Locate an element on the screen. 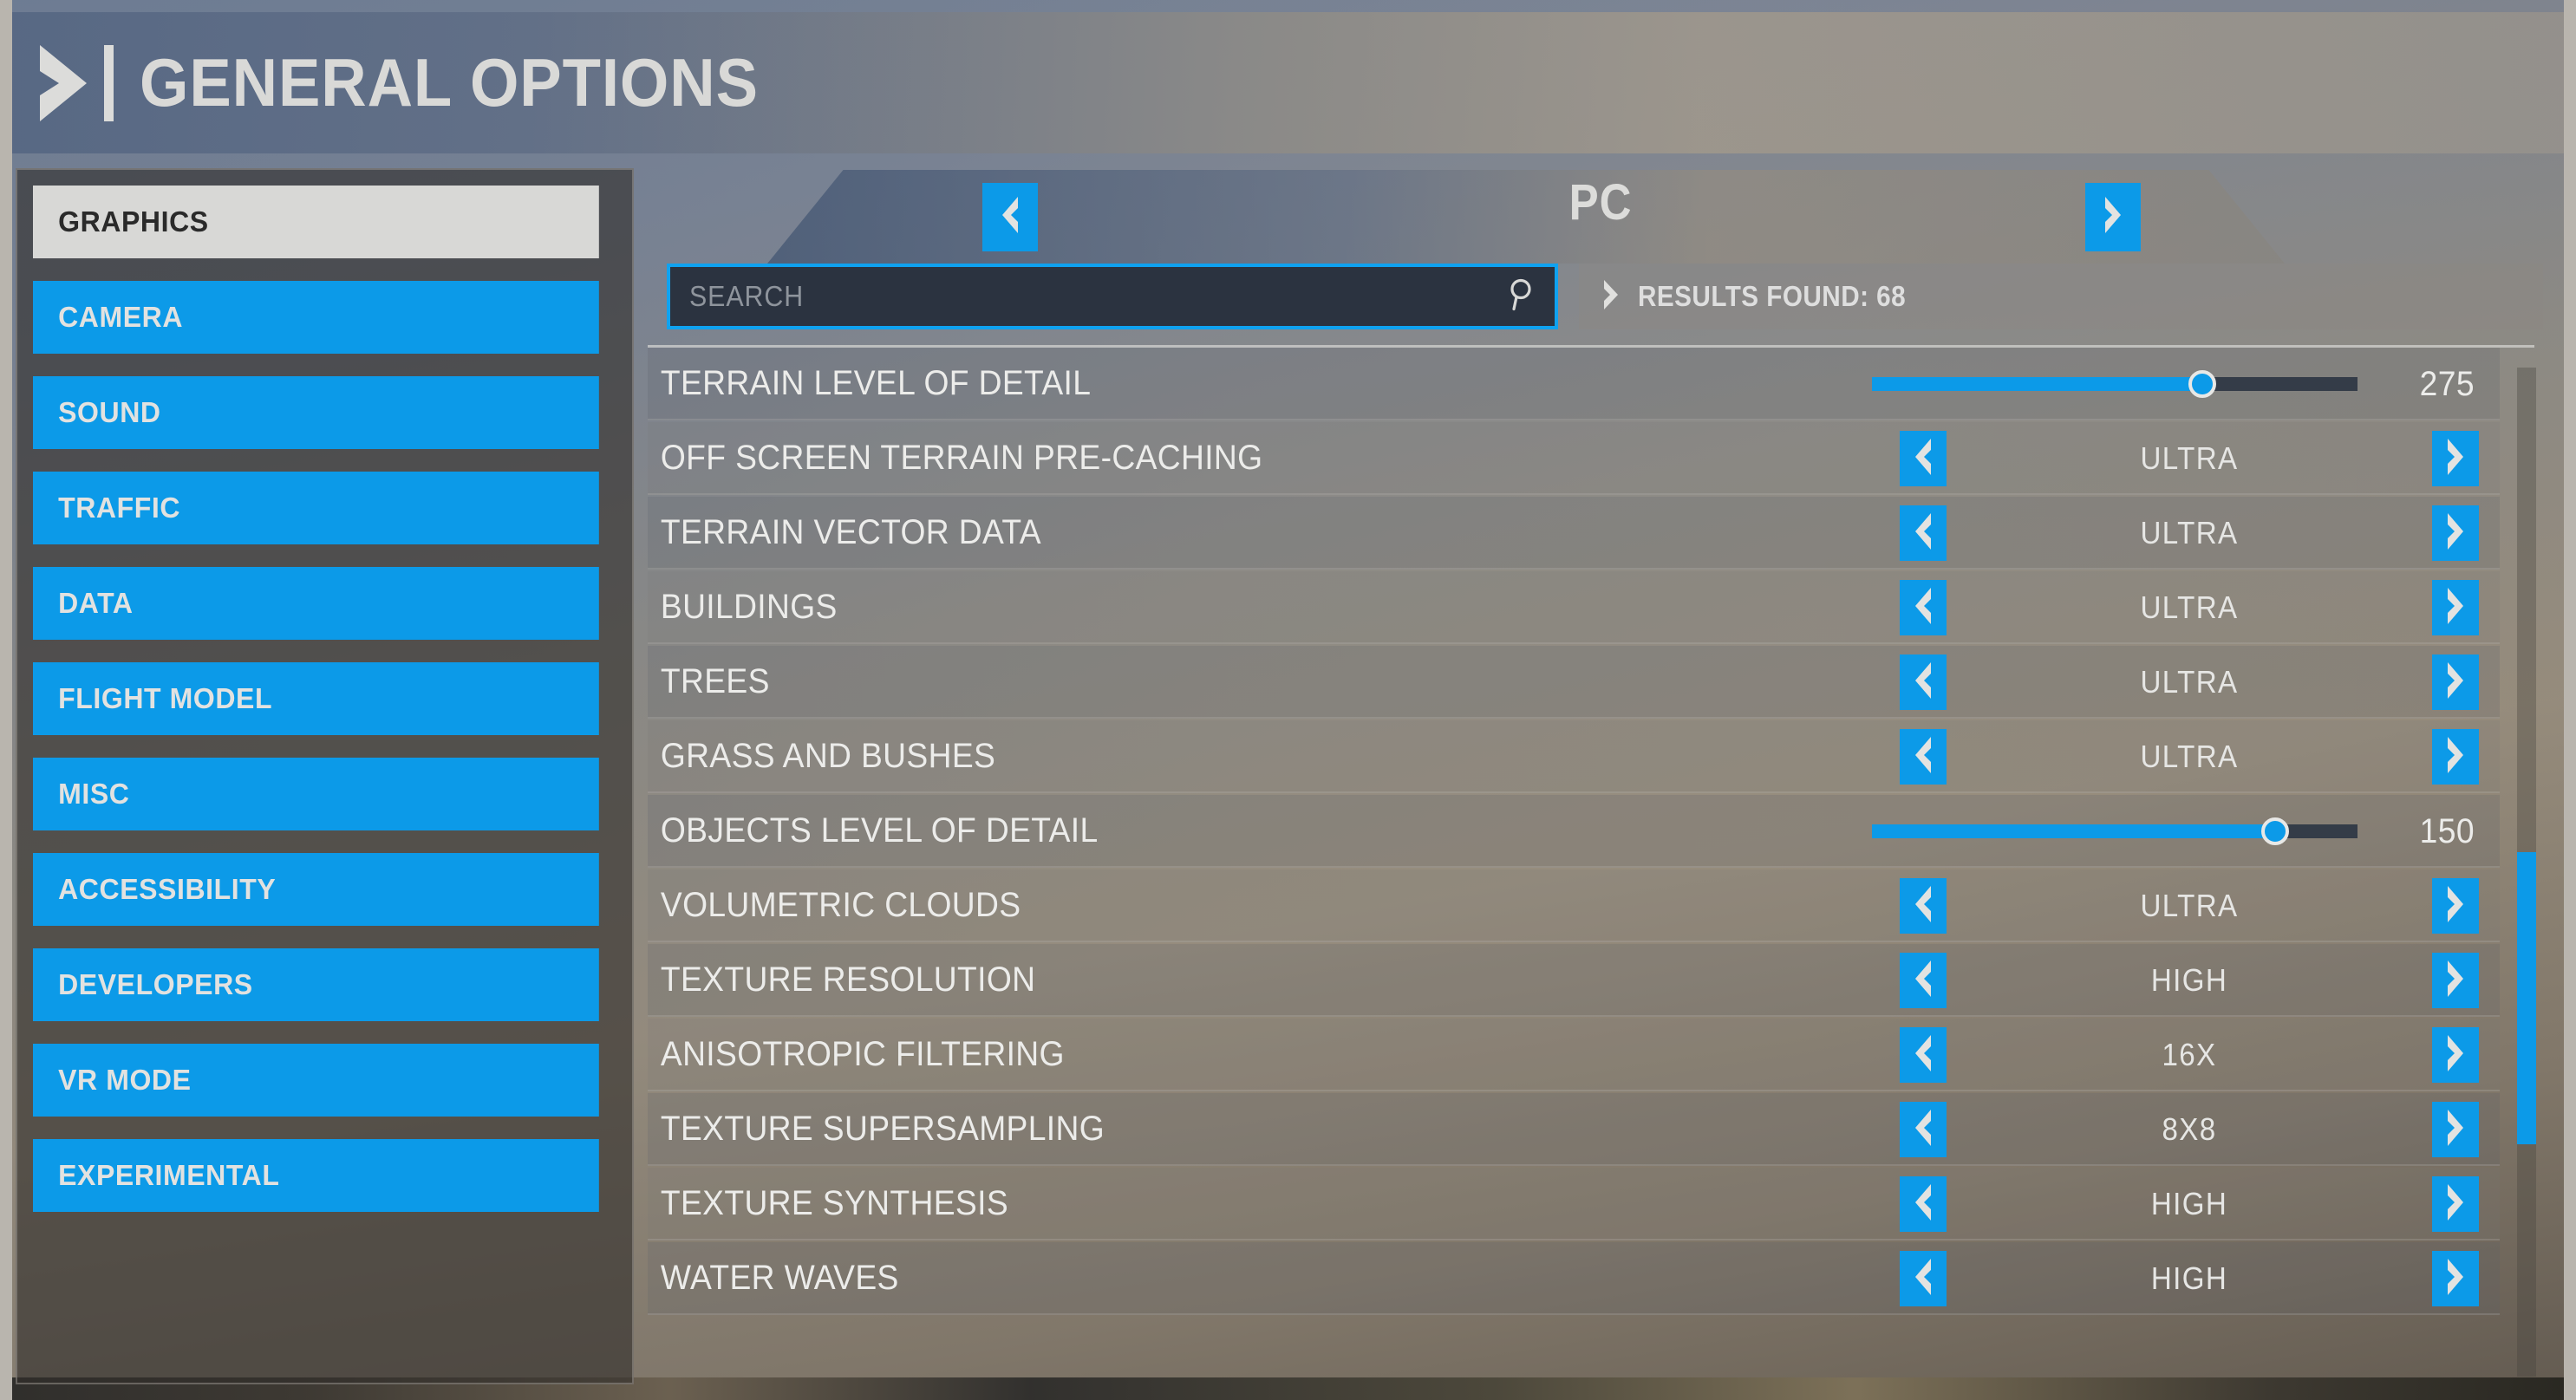  setting-label: TEXTURE SUPERSAMPLING is located at coordinates (883, 1128).